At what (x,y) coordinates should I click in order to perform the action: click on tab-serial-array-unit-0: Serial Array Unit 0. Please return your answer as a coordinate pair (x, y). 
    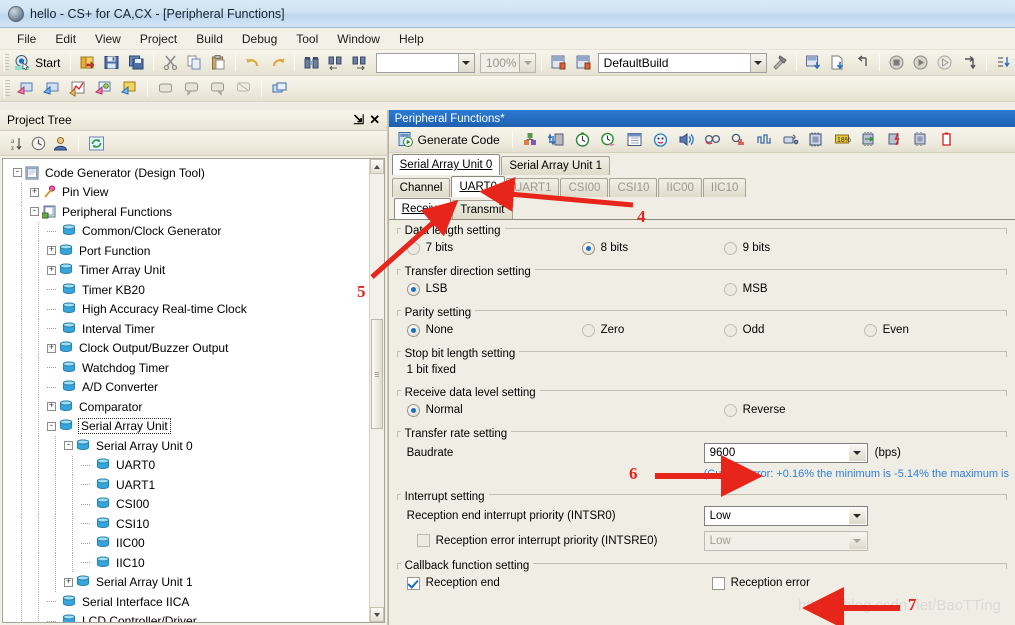
    Looking at the image, I should click on (446, 164).